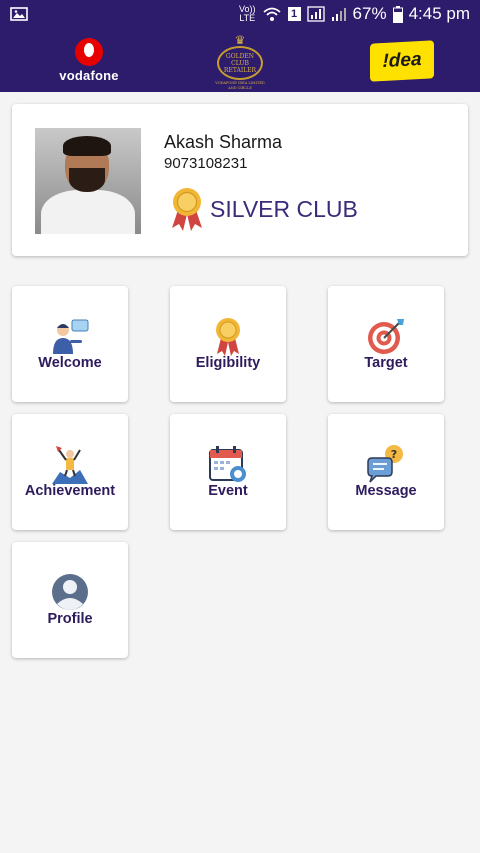 The height and width of the screenshot is (853, 480). Describe the element at coordinates (385, 464) in the screenshot. I see `message-icon: ?` at that location.